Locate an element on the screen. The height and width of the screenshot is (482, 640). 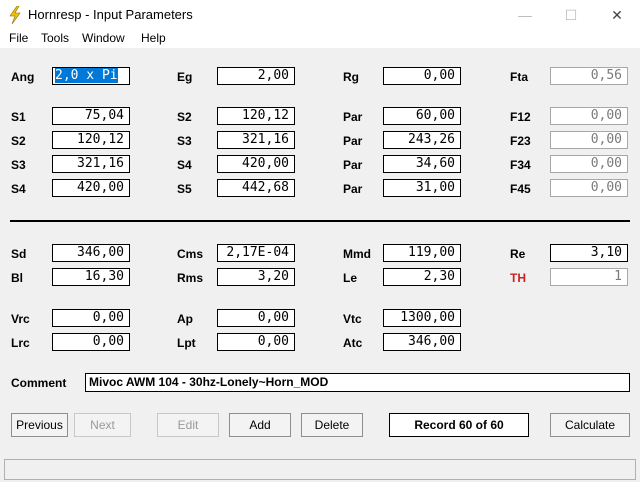
s2-label: S2 is located at coordinates (184, 117).